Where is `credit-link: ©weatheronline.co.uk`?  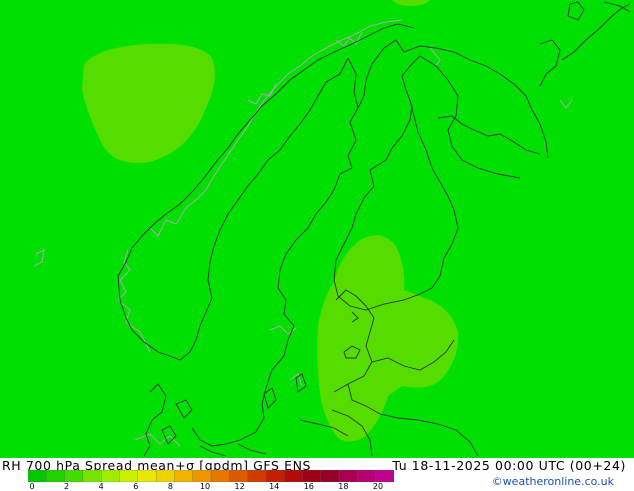 credit-link: ©weatheronline.co.uk is located at coordinates (553, 481).